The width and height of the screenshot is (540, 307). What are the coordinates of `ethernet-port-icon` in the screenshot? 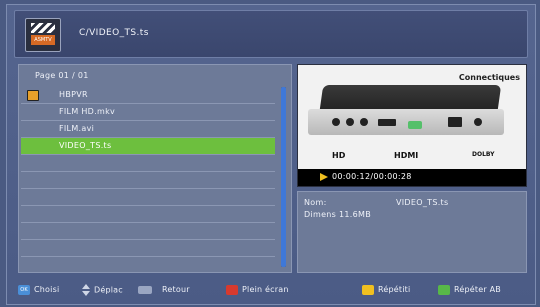 It's located at (455, 122).